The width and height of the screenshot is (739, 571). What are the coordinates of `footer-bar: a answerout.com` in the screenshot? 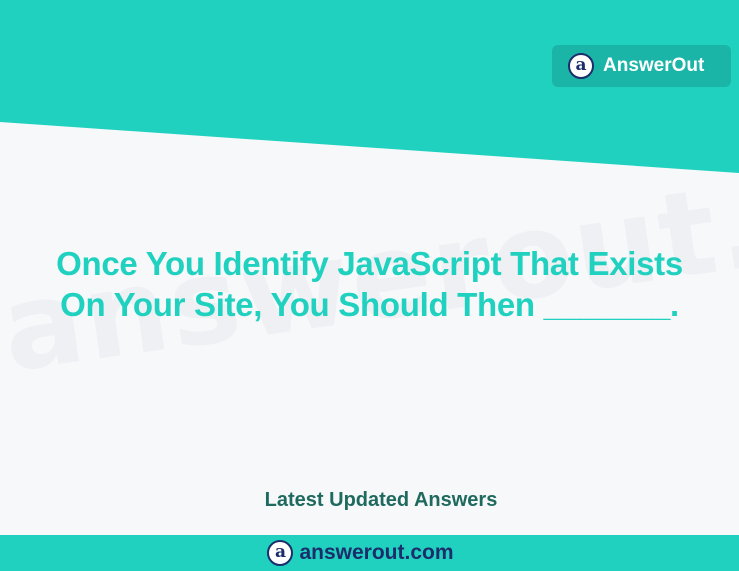 It's located at (369, 553).